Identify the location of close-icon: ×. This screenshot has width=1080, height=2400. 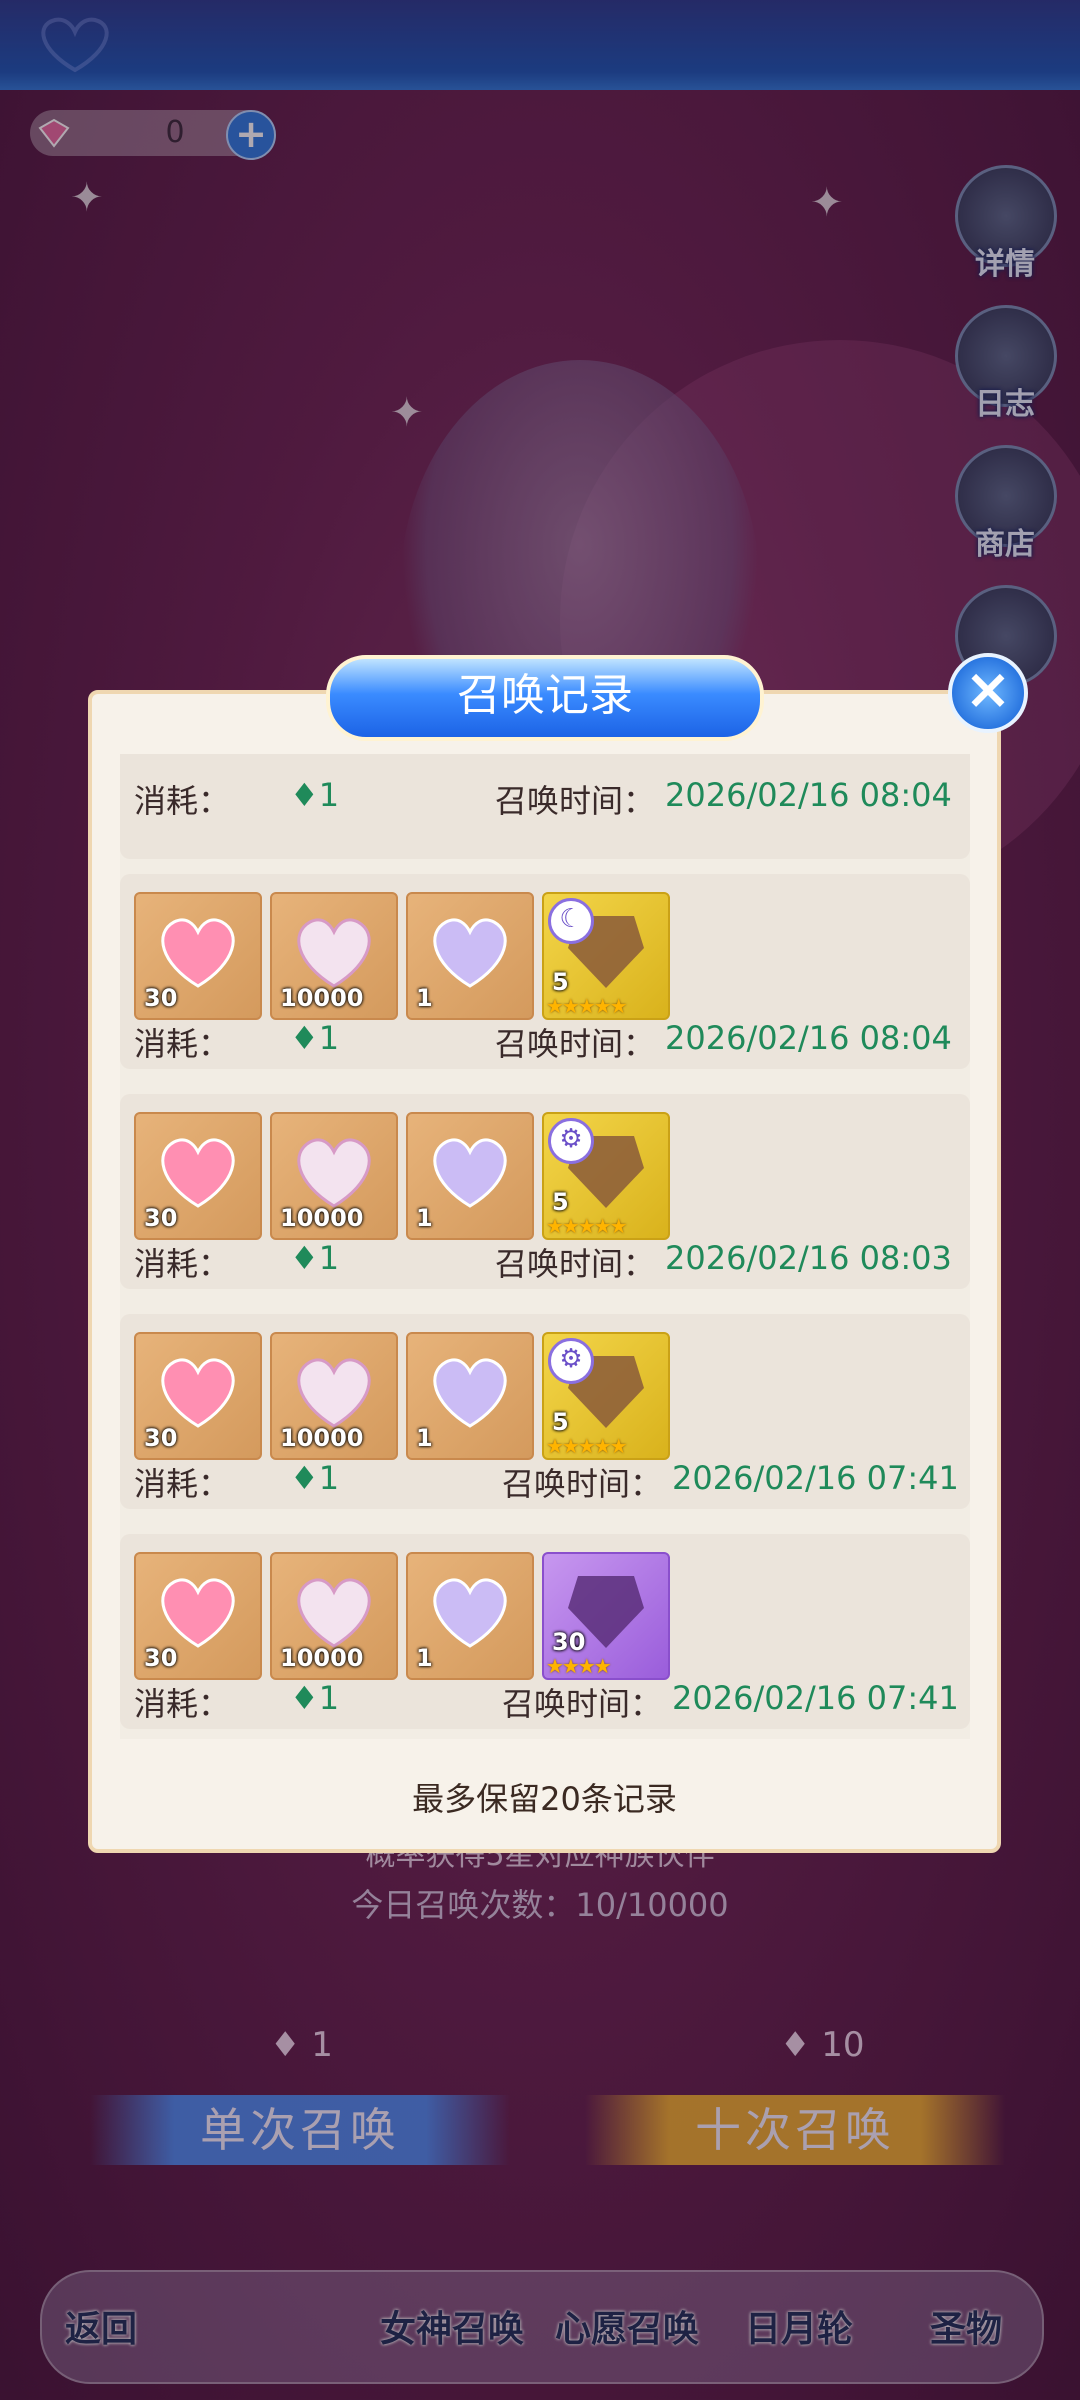
(988, 693).